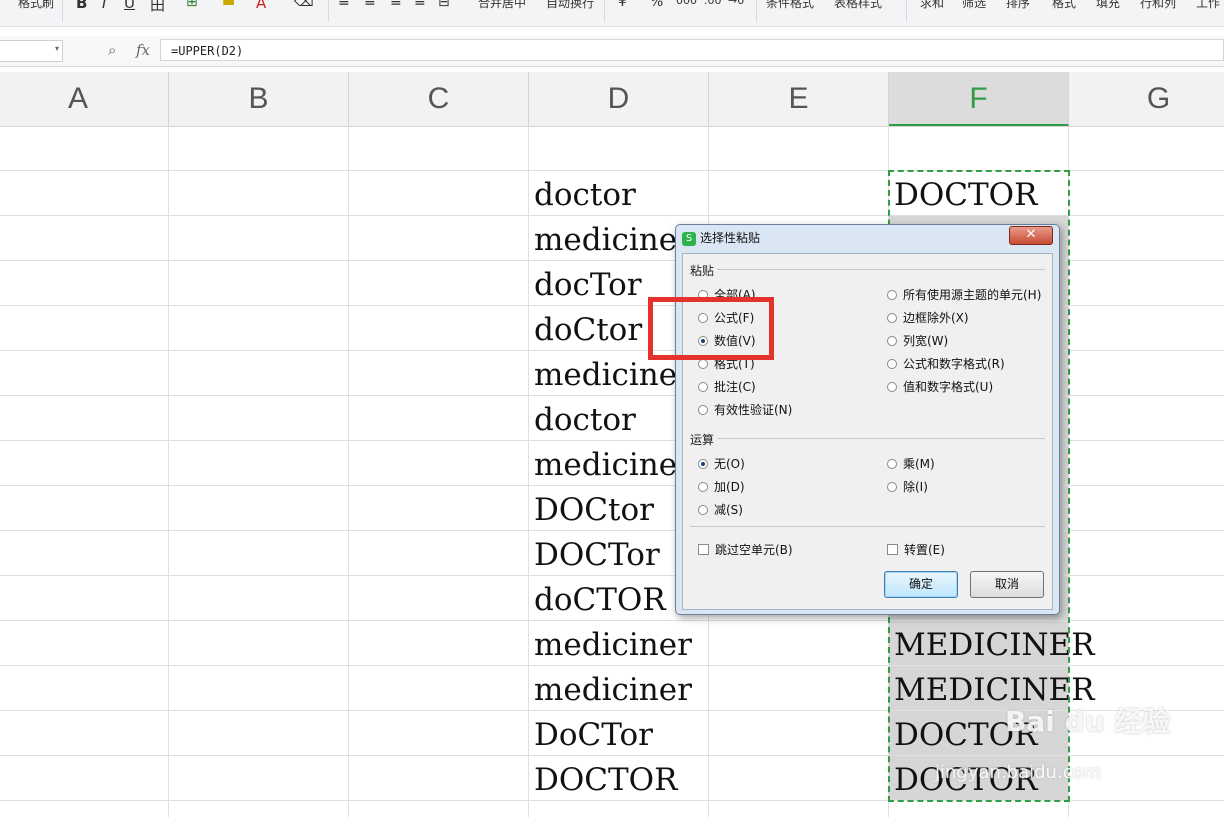  I want to click on italic-button: I, so click(104, 6).